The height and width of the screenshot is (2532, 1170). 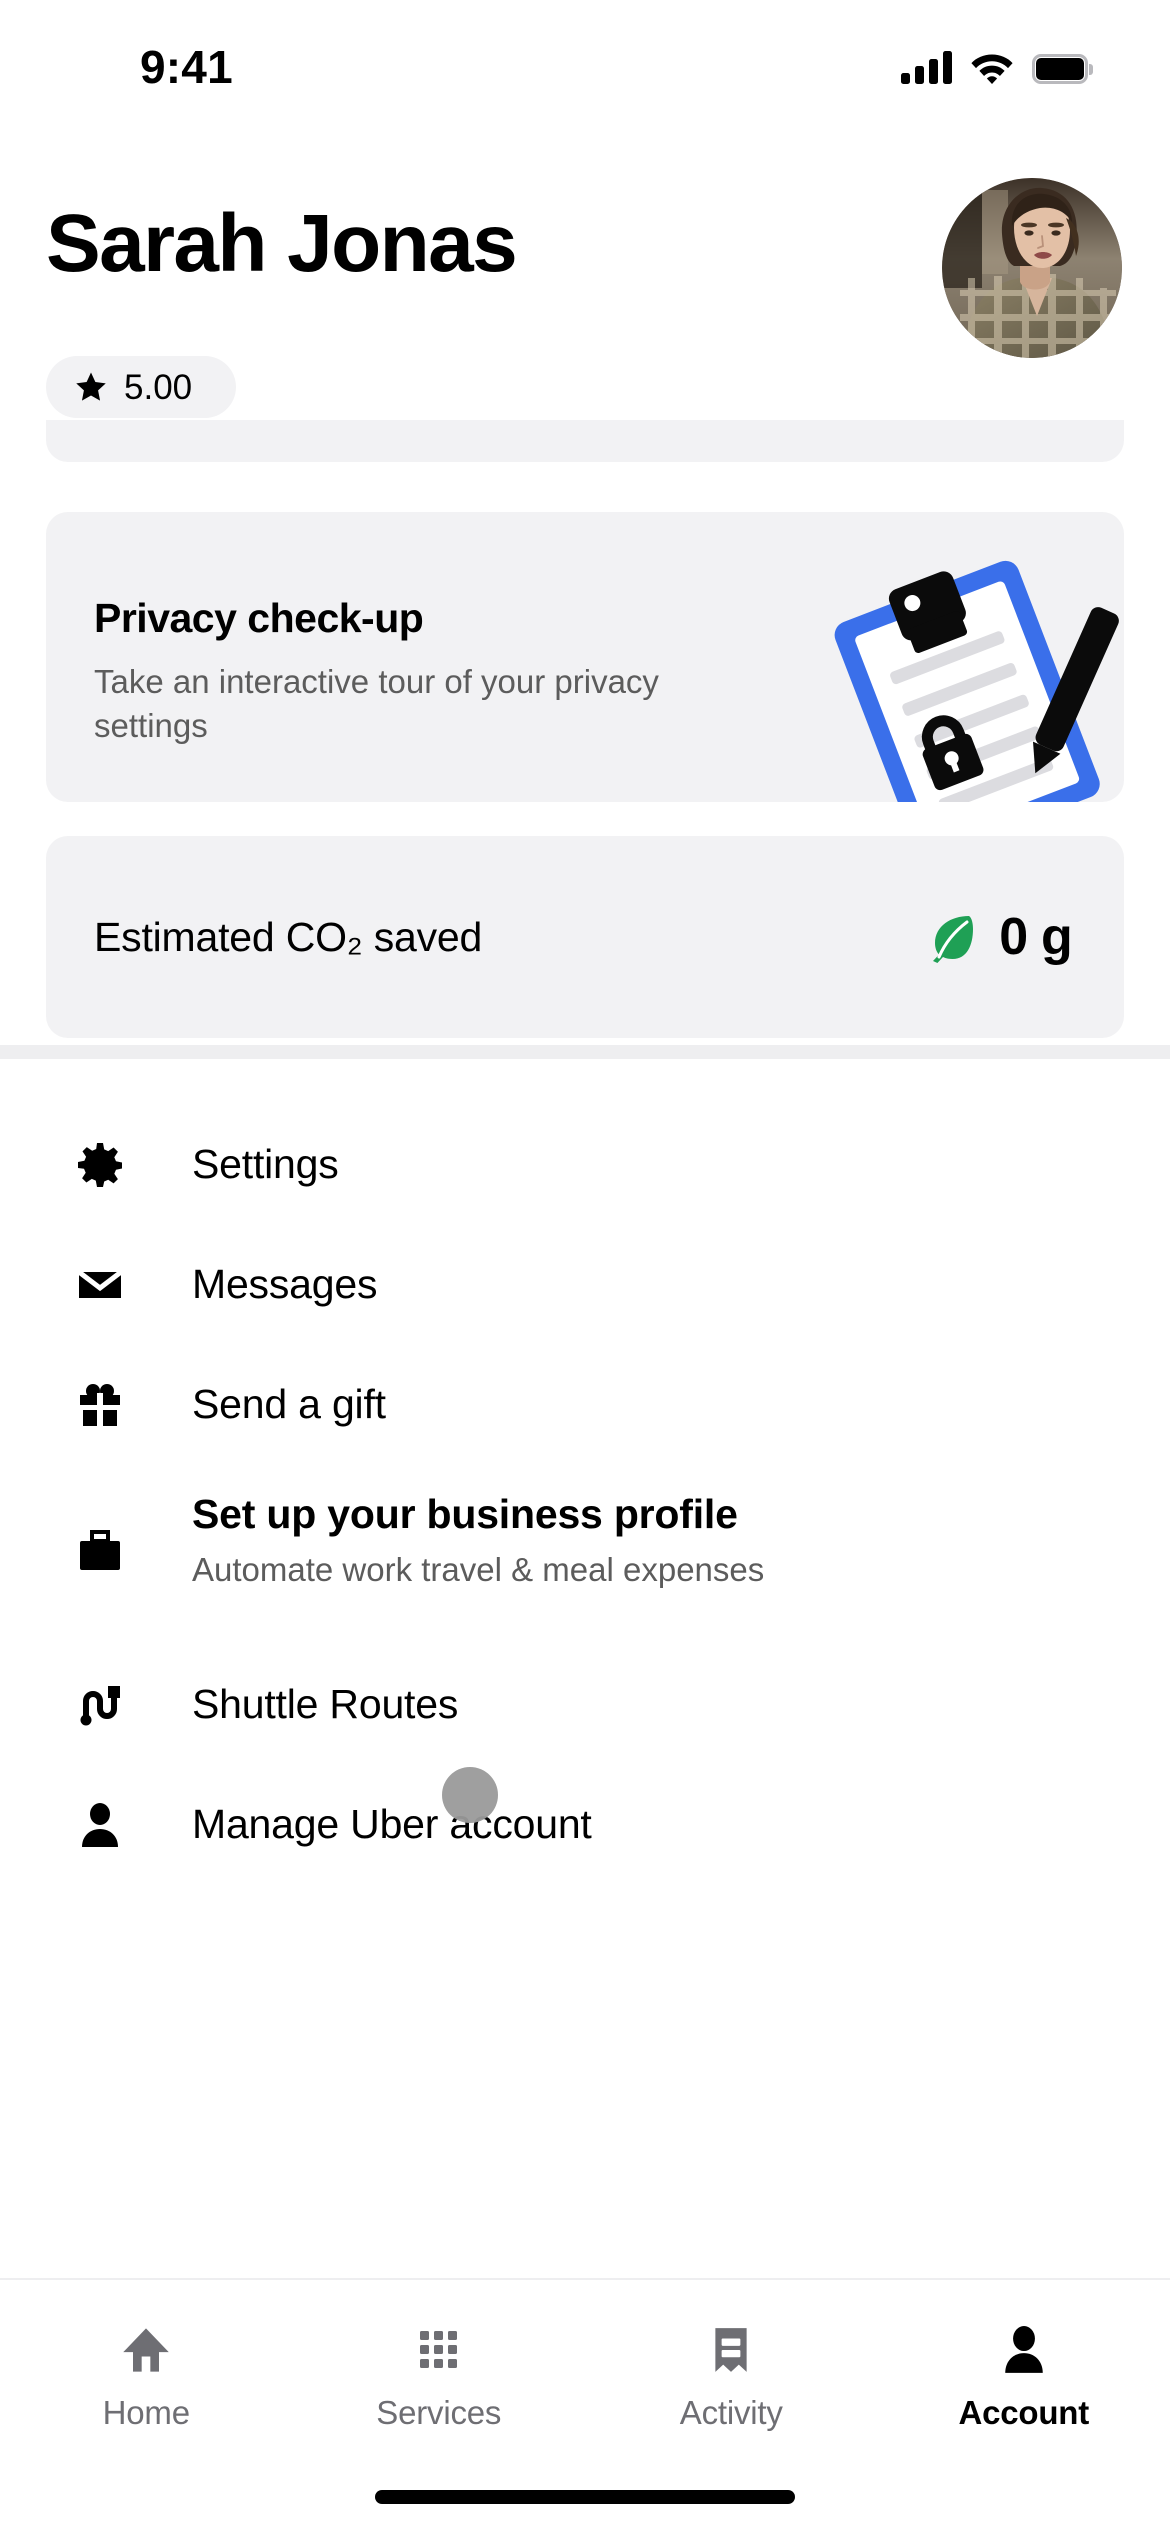 What do you see at coordinates (992, 69) in the screenshot?
I see `wifi-icon` at bounding box center [992, 69].